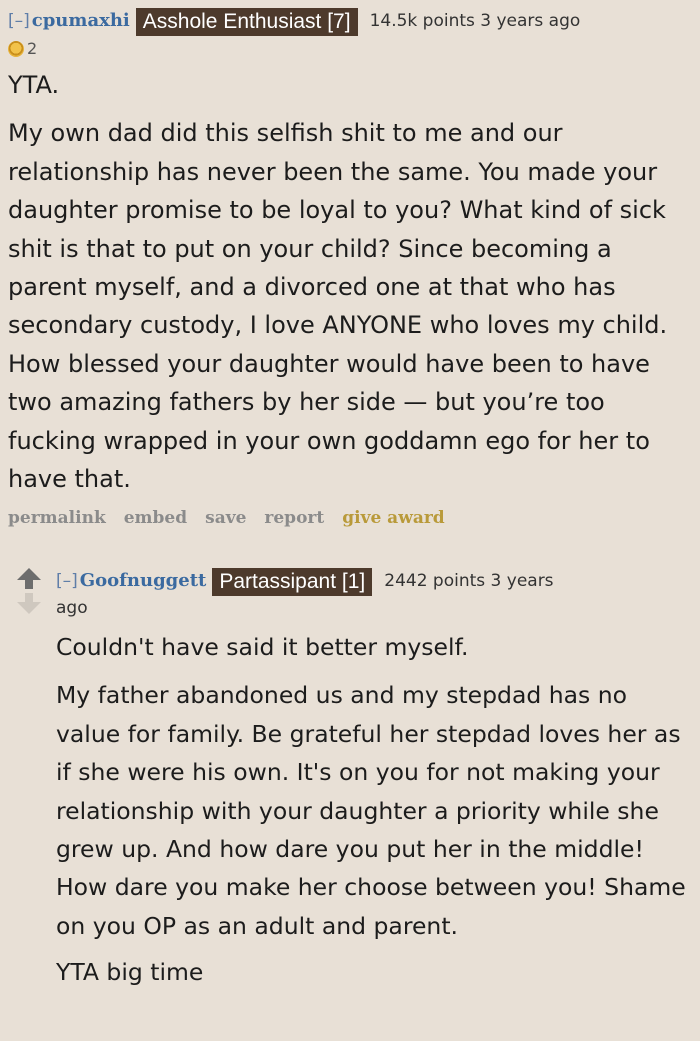 This screenshot has height=1041, width=700. I want to click on comment-paragraph: YTA big time, so click(130, 972).